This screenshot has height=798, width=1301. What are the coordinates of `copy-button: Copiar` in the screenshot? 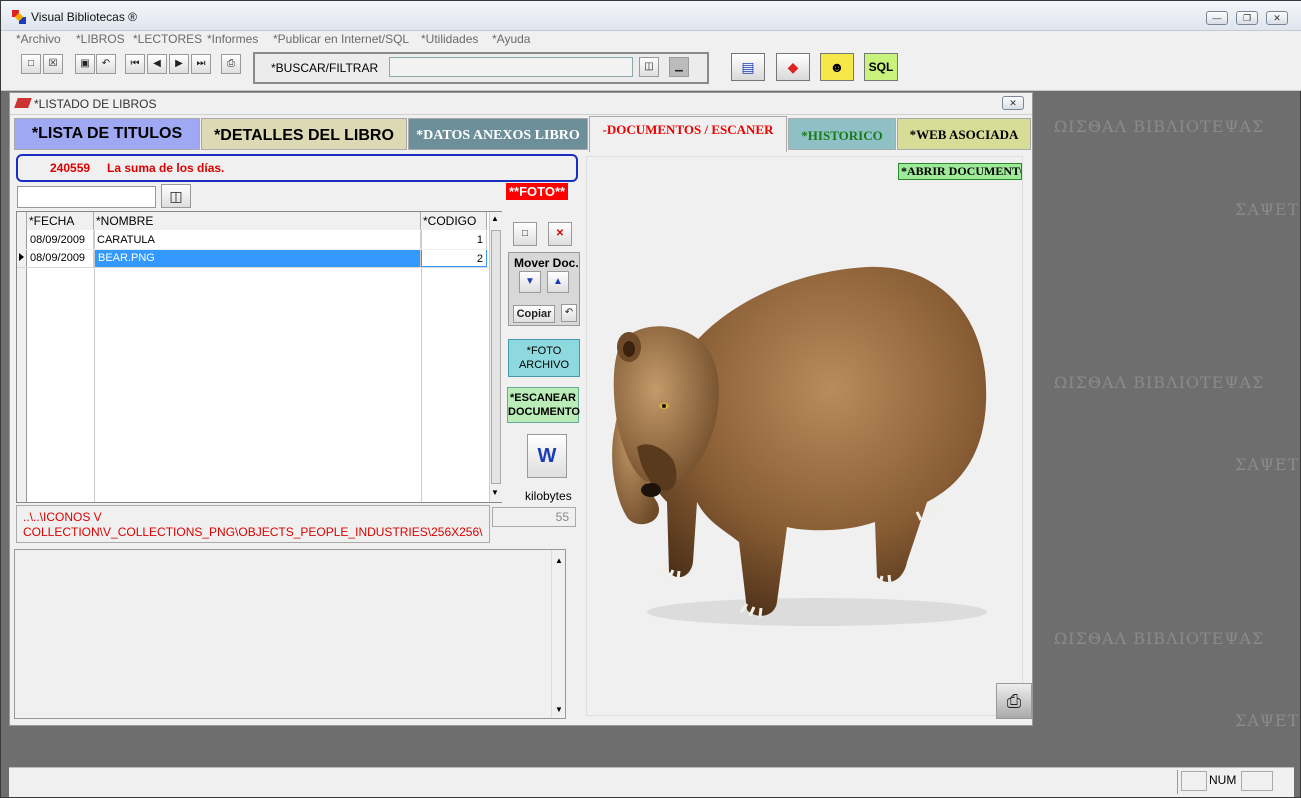 It's located at (534, 314).